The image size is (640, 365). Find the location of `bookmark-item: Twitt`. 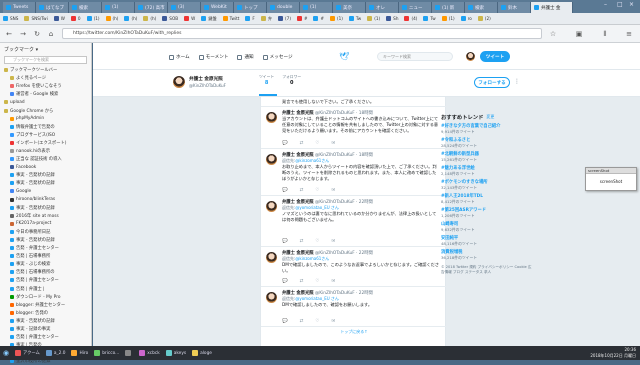

bookmark-item: Twitt is located at coordinates (231, 18).